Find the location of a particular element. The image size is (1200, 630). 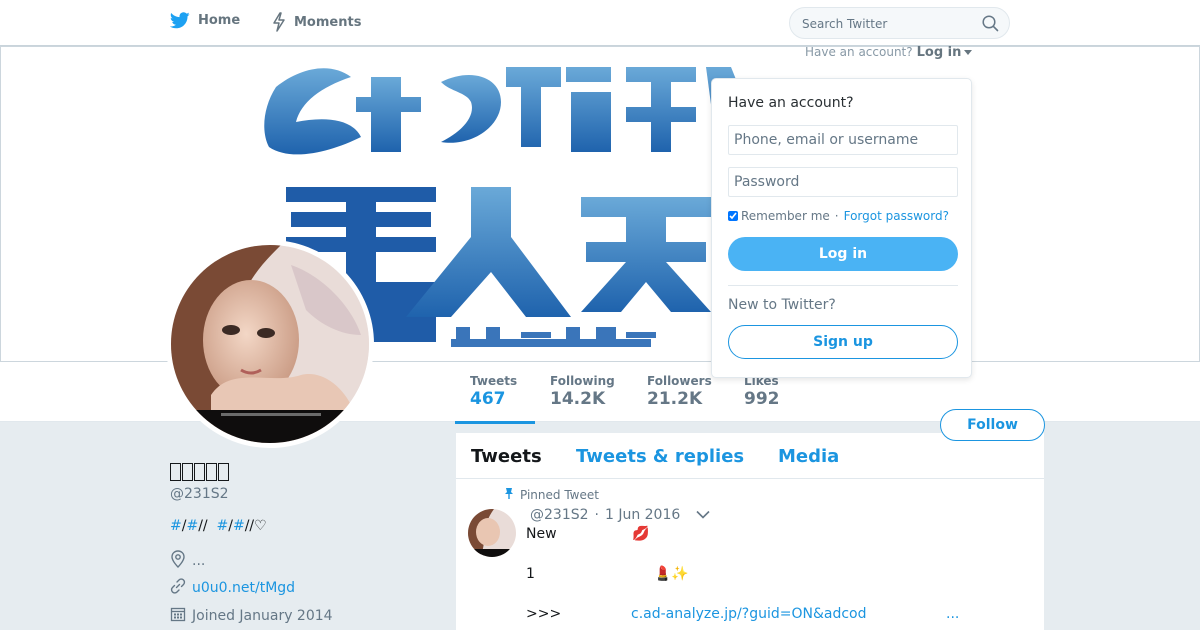

stat-following-value: 14.2K is located at coordinates (578, 399).